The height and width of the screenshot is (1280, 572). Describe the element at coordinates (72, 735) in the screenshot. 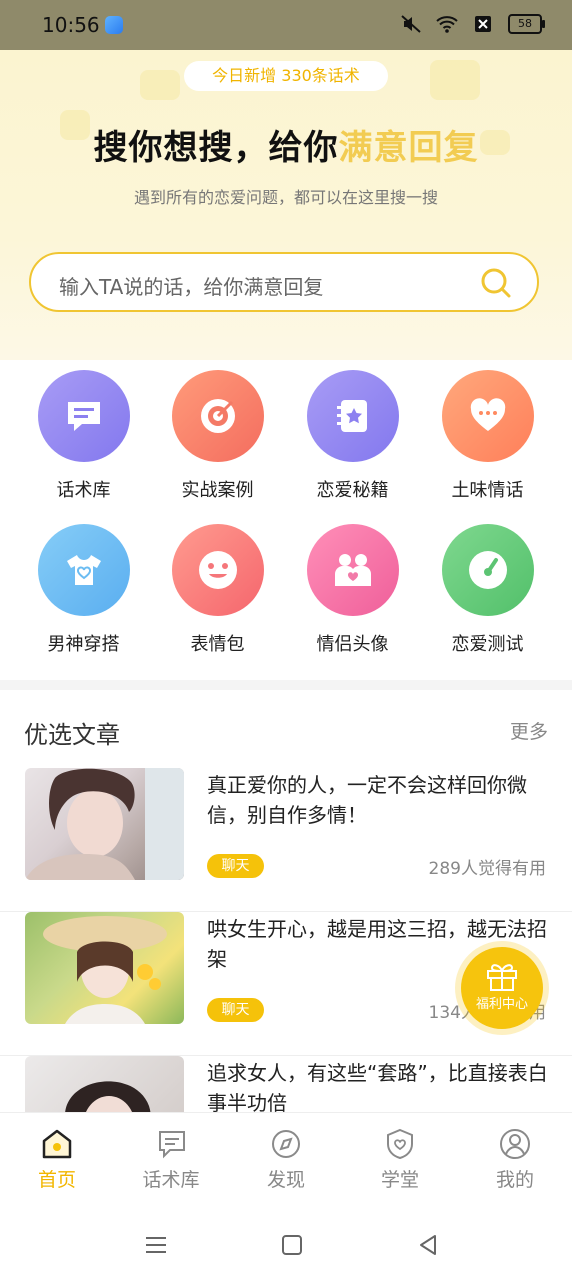

I see `section-title: 优选文章` at that location.